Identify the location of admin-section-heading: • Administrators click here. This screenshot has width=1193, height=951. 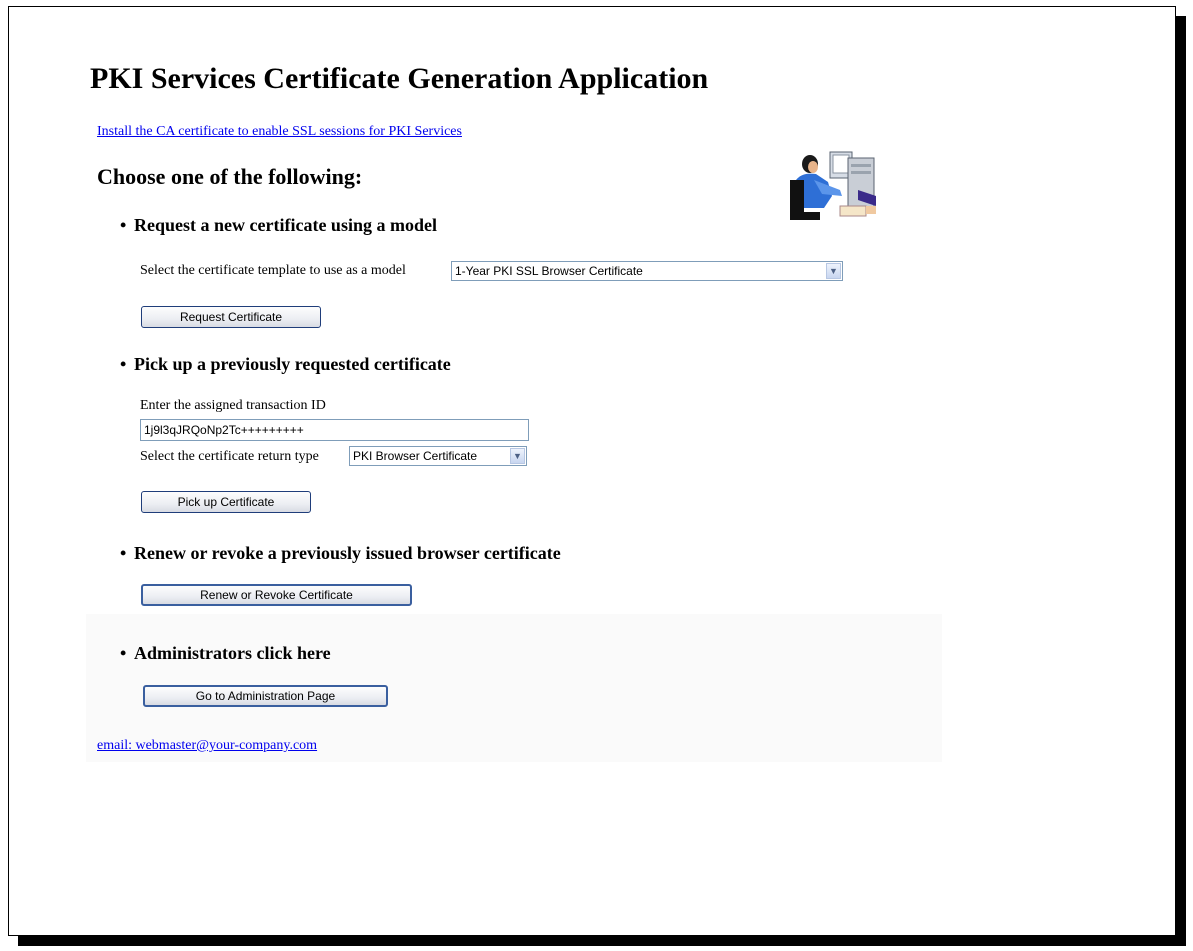
(225, 653).